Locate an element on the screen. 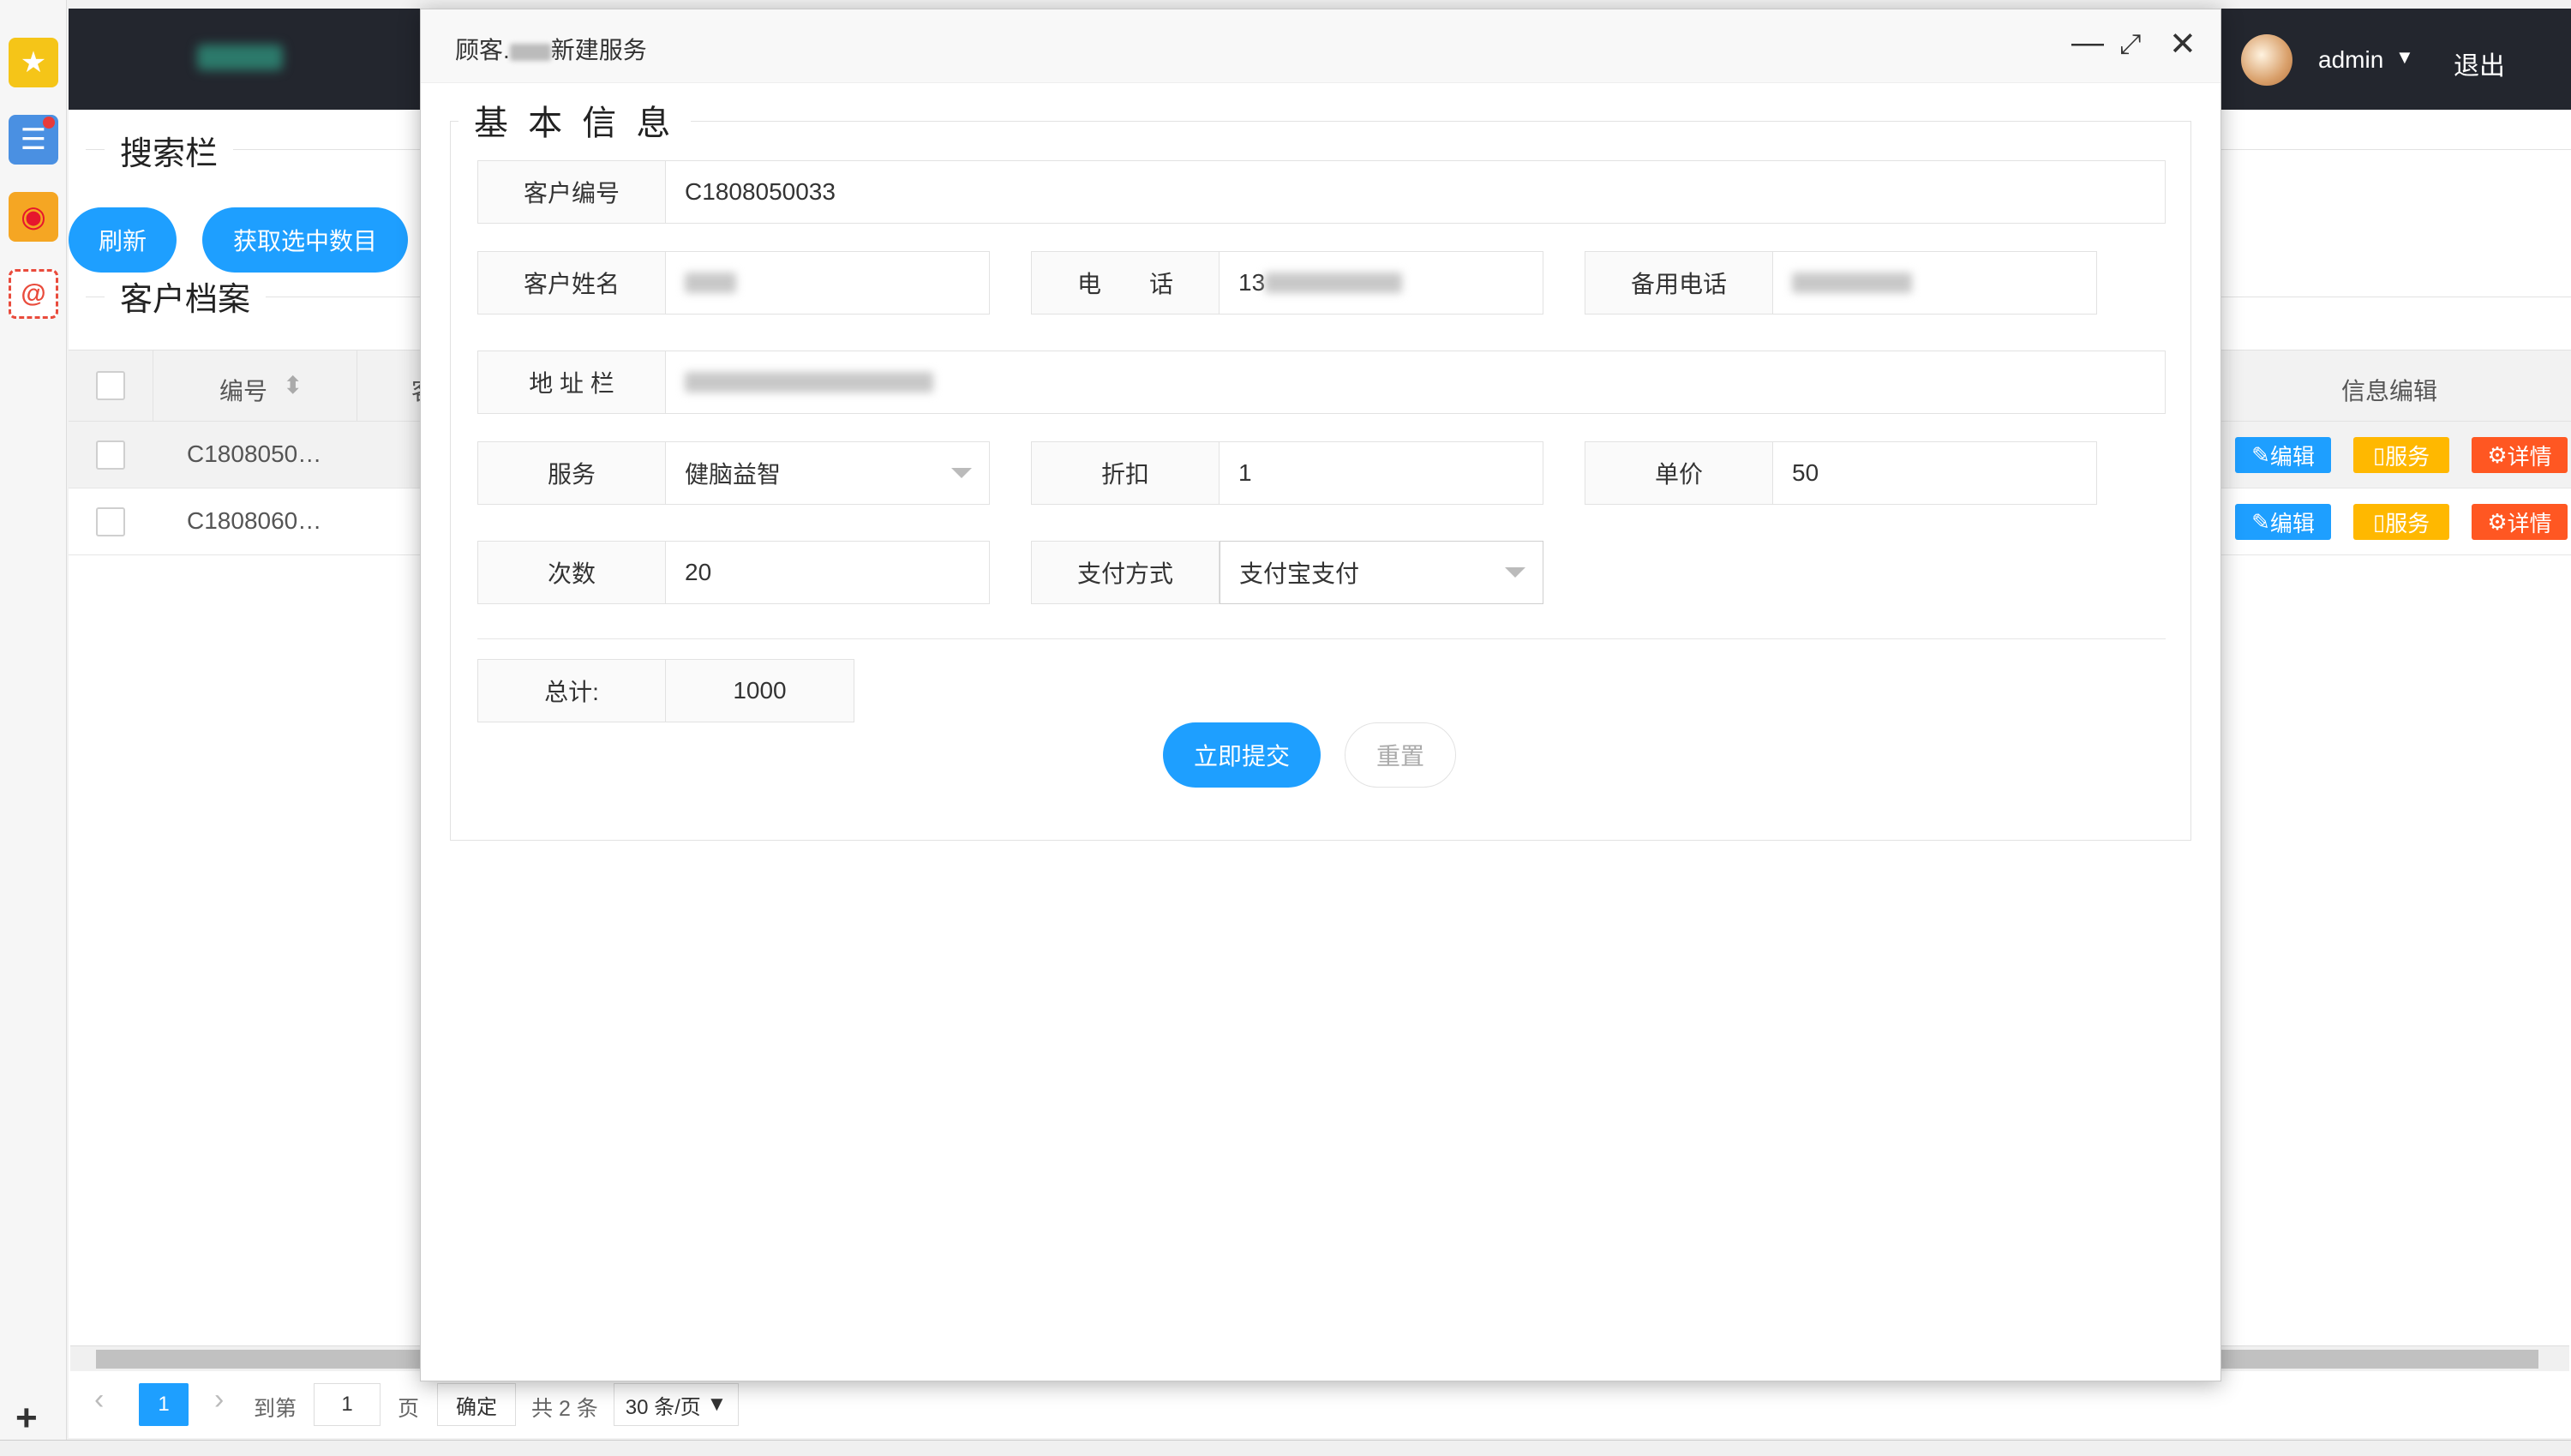 The width and height of the screenshot is (2571, 1456). phone-label: 电 话 is located at coordinates (1125, 283).